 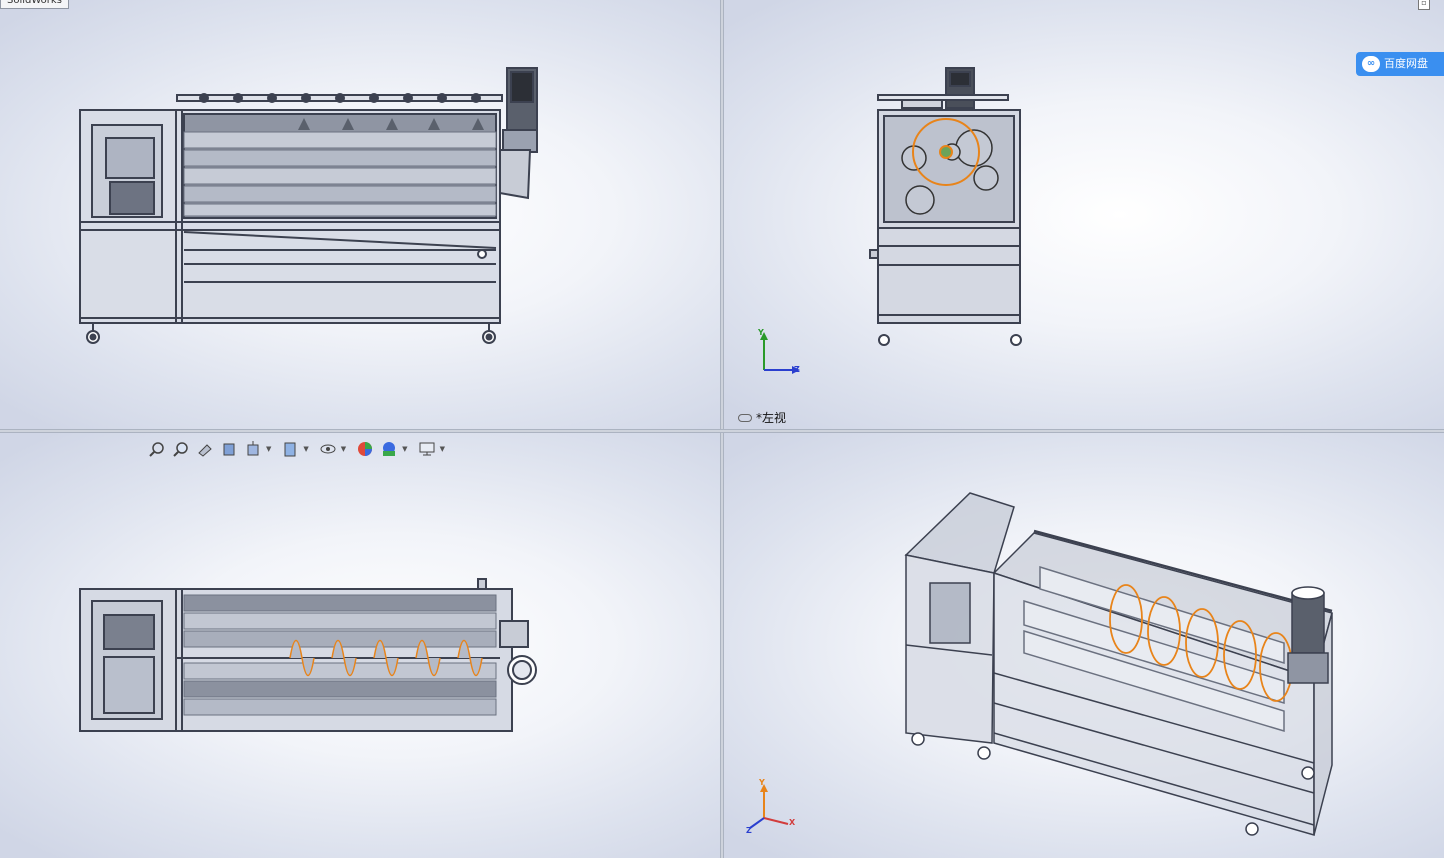 I want to click on baidu-netdisk-badge: ∞ 百度网盘, so click(x=1400, y=64).